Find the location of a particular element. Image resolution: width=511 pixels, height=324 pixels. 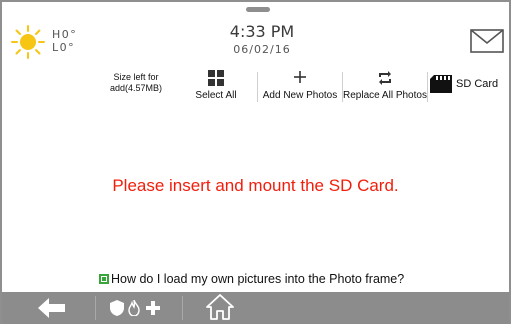

weather-widget: H0° L0° is located at coordinates (50, 44).